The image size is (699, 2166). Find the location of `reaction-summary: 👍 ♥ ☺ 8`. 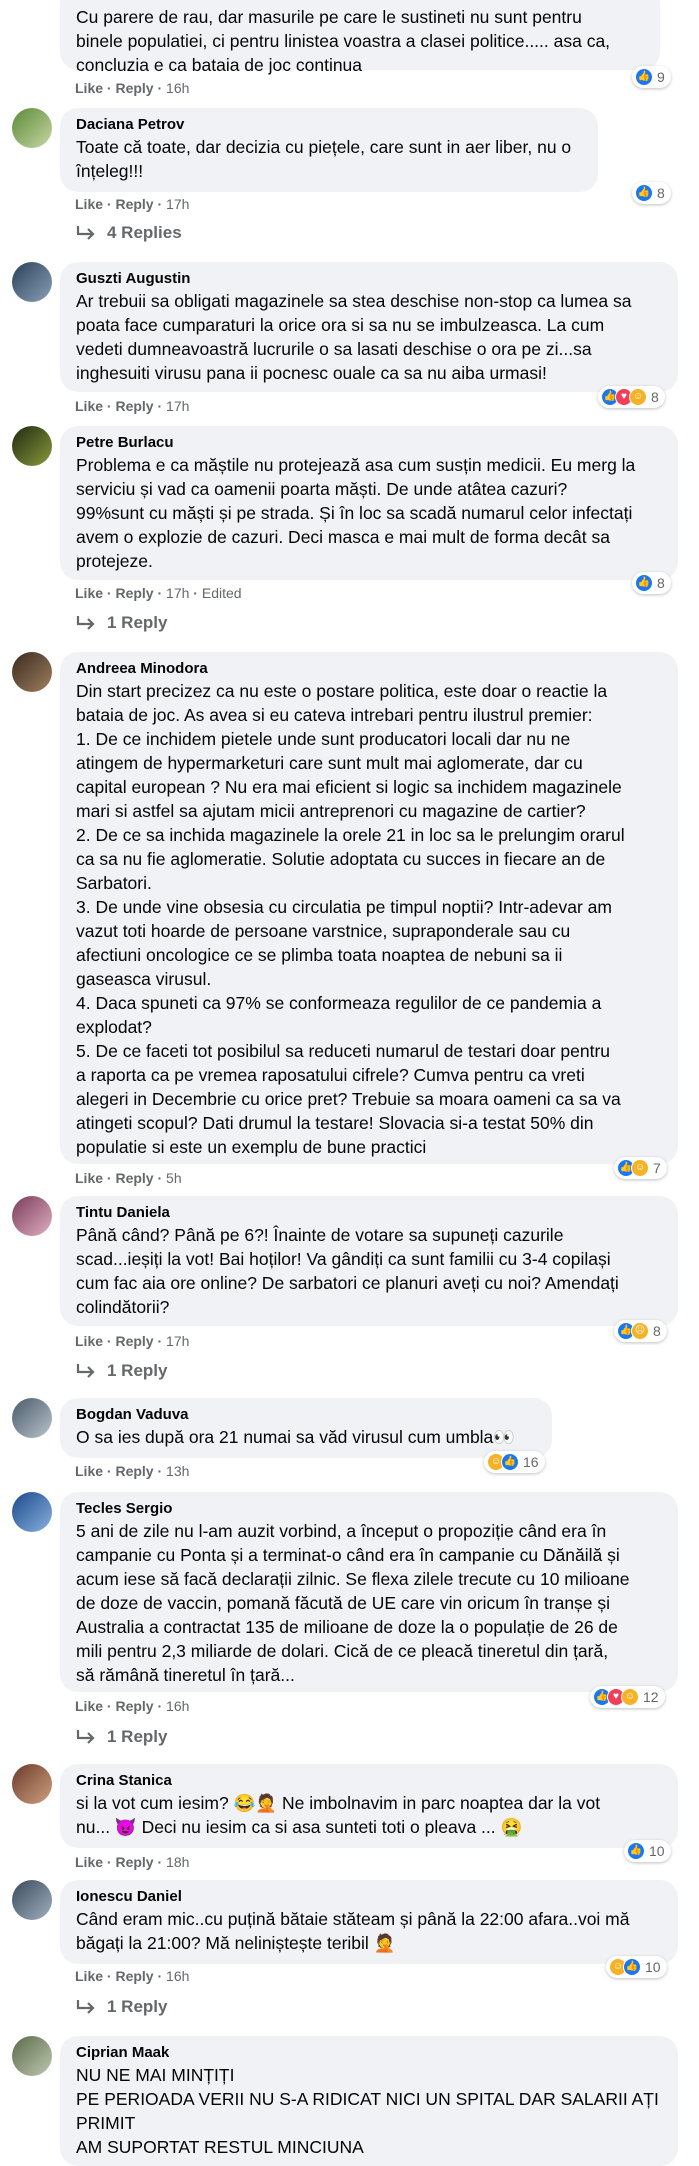

reaction-summary: 👍 ♥ ☺ 8 is located at coordinates (631, 397).